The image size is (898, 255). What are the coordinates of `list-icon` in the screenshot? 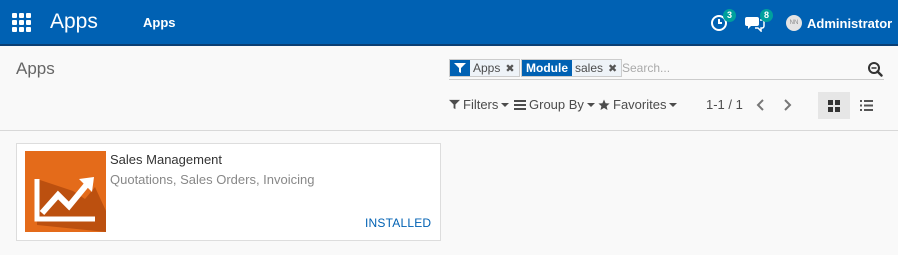 It's located at (866, 105).